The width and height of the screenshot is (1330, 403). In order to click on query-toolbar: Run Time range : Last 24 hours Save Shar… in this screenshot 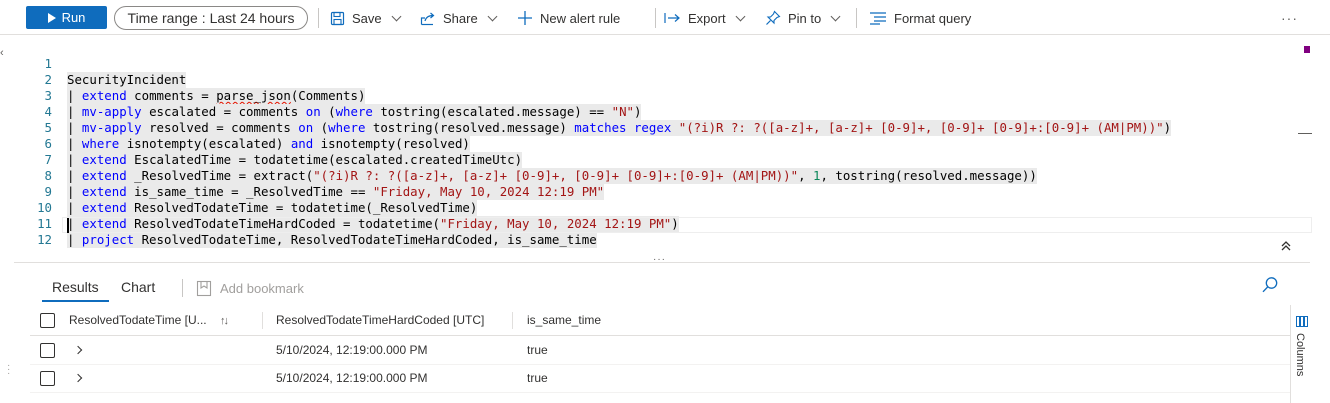, I will do `click(665, 17)`.